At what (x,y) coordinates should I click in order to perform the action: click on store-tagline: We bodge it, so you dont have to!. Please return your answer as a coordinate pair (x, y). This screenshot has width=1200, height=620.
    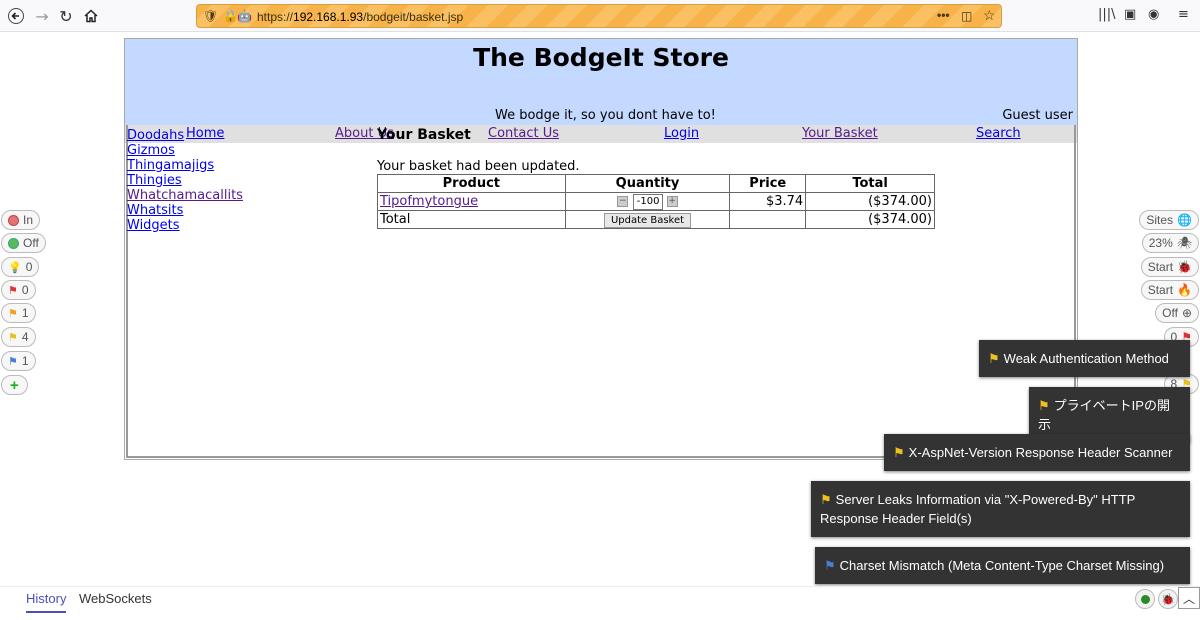
    Looking at the image, I should click on (605, 115).